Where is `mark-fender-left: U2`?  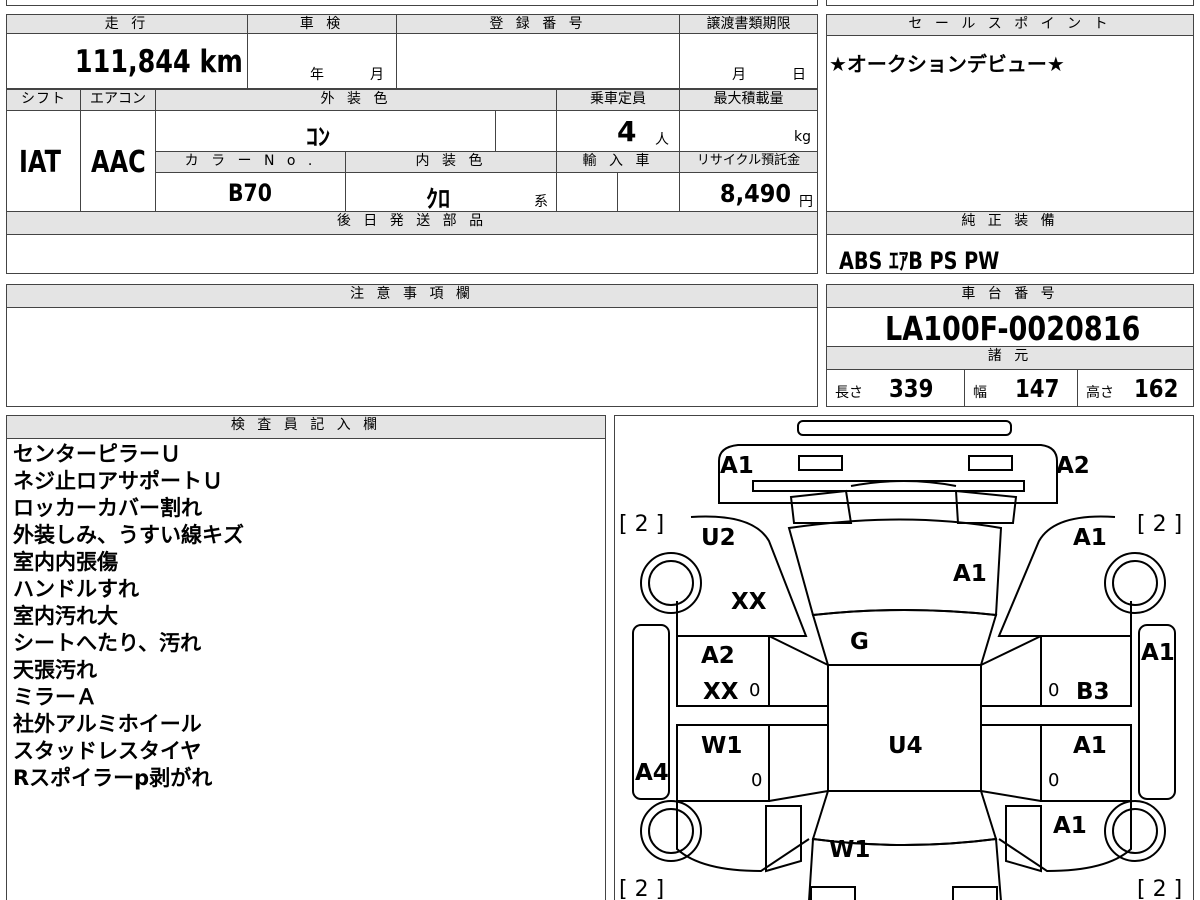 mark-fender-left: U2 is located at coordinates (718, 538).